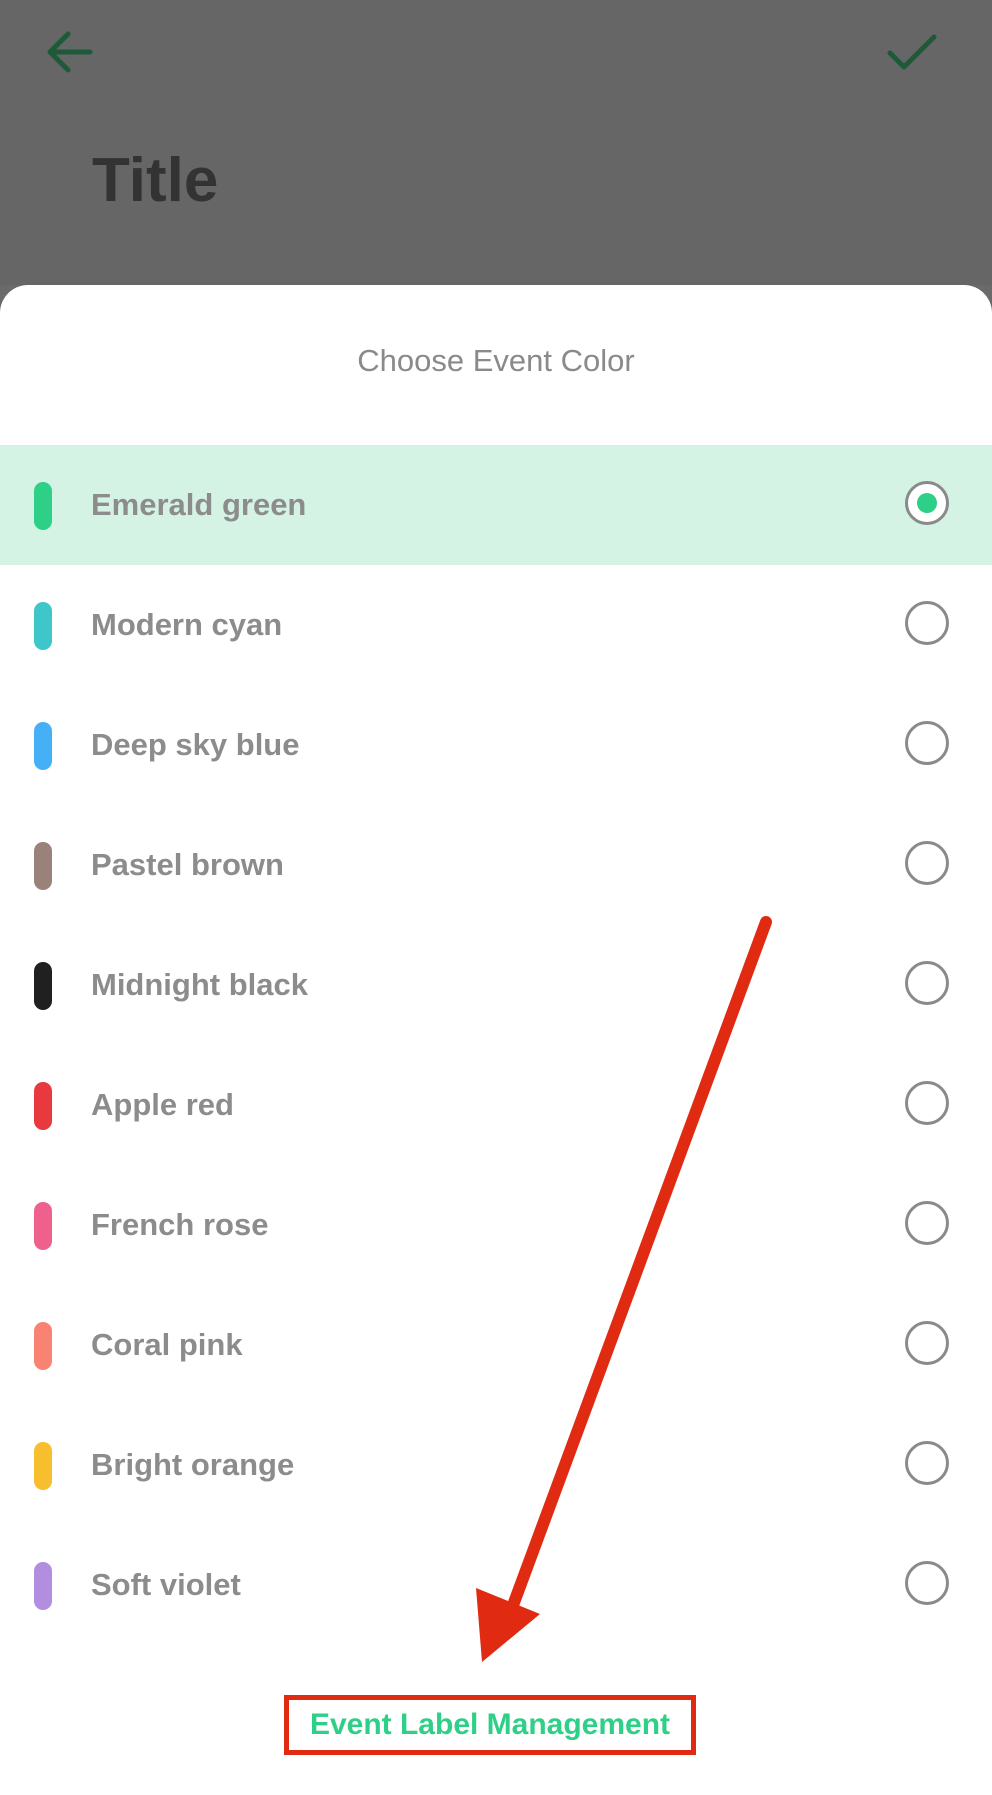  Describe the element at coordinates (187, 624) in the screenshot. I see `color-option-label: Modern cyan` at that location.